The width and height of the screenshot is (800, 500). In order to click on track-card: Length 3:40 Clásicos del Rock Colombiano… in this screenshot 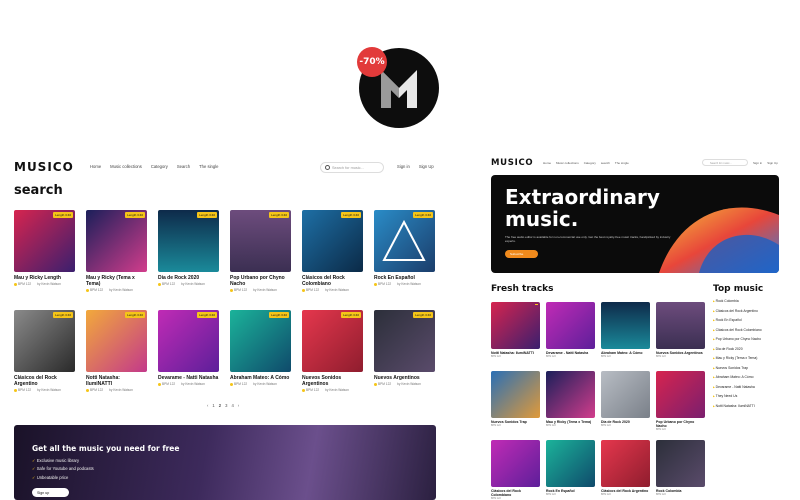, I will do `click(332, 251)`.